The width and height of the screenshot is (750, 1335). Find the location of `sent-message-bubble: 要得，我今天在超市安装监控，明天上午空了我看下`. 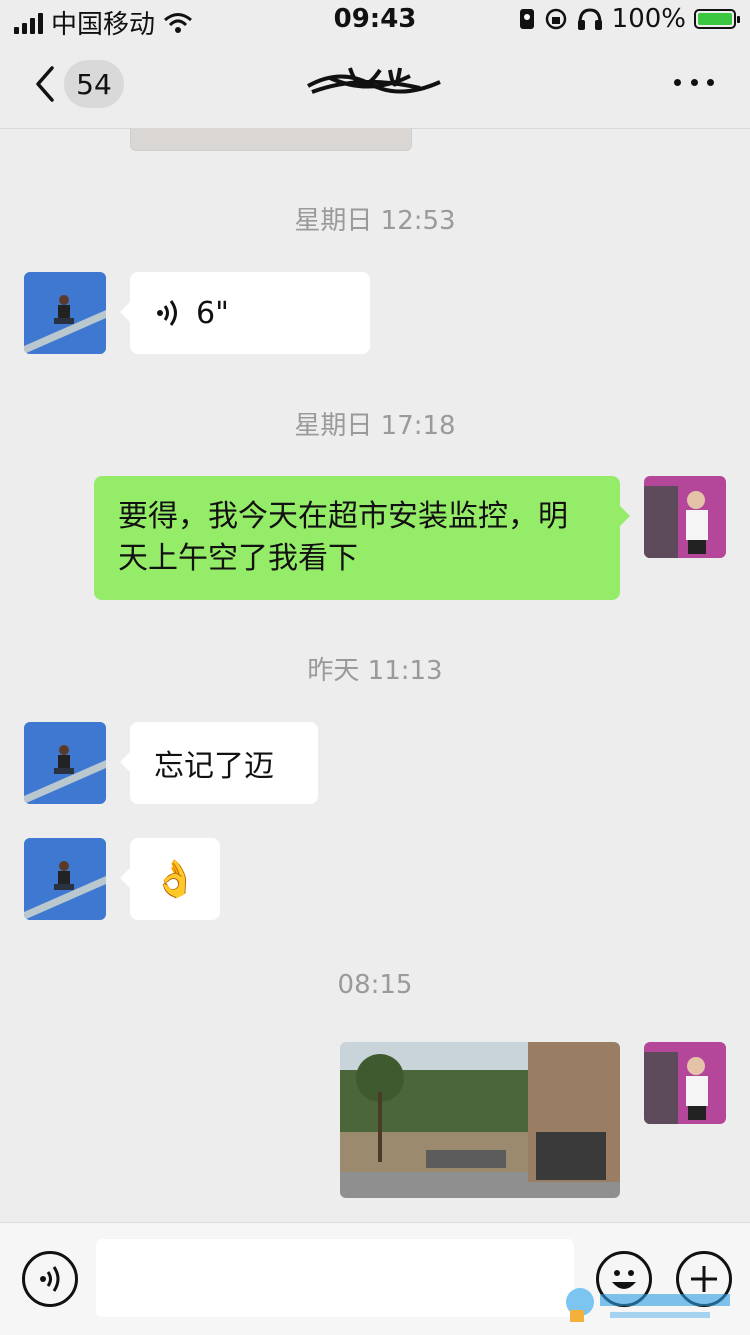

sent-message-bubble: 要得，我今天在超市安装监控，明天上午空了我看下 is located at coordinates (362, 538).